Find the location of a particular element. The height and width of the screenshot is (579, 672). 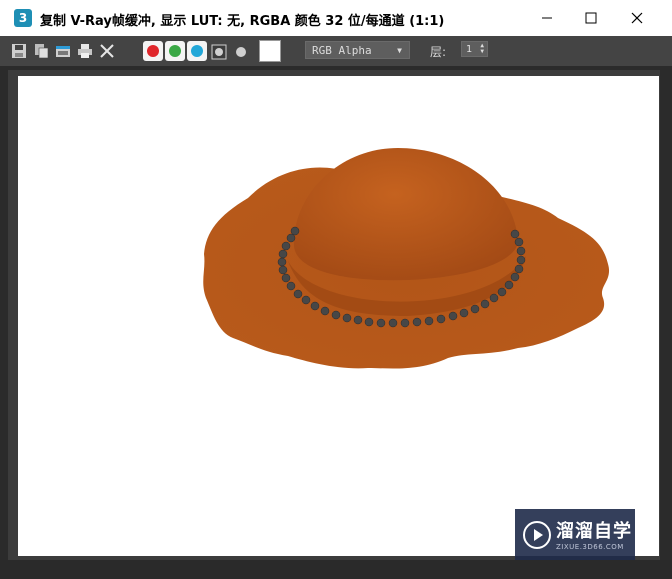

clone-vfb-button is located at coordinates (63, 51).